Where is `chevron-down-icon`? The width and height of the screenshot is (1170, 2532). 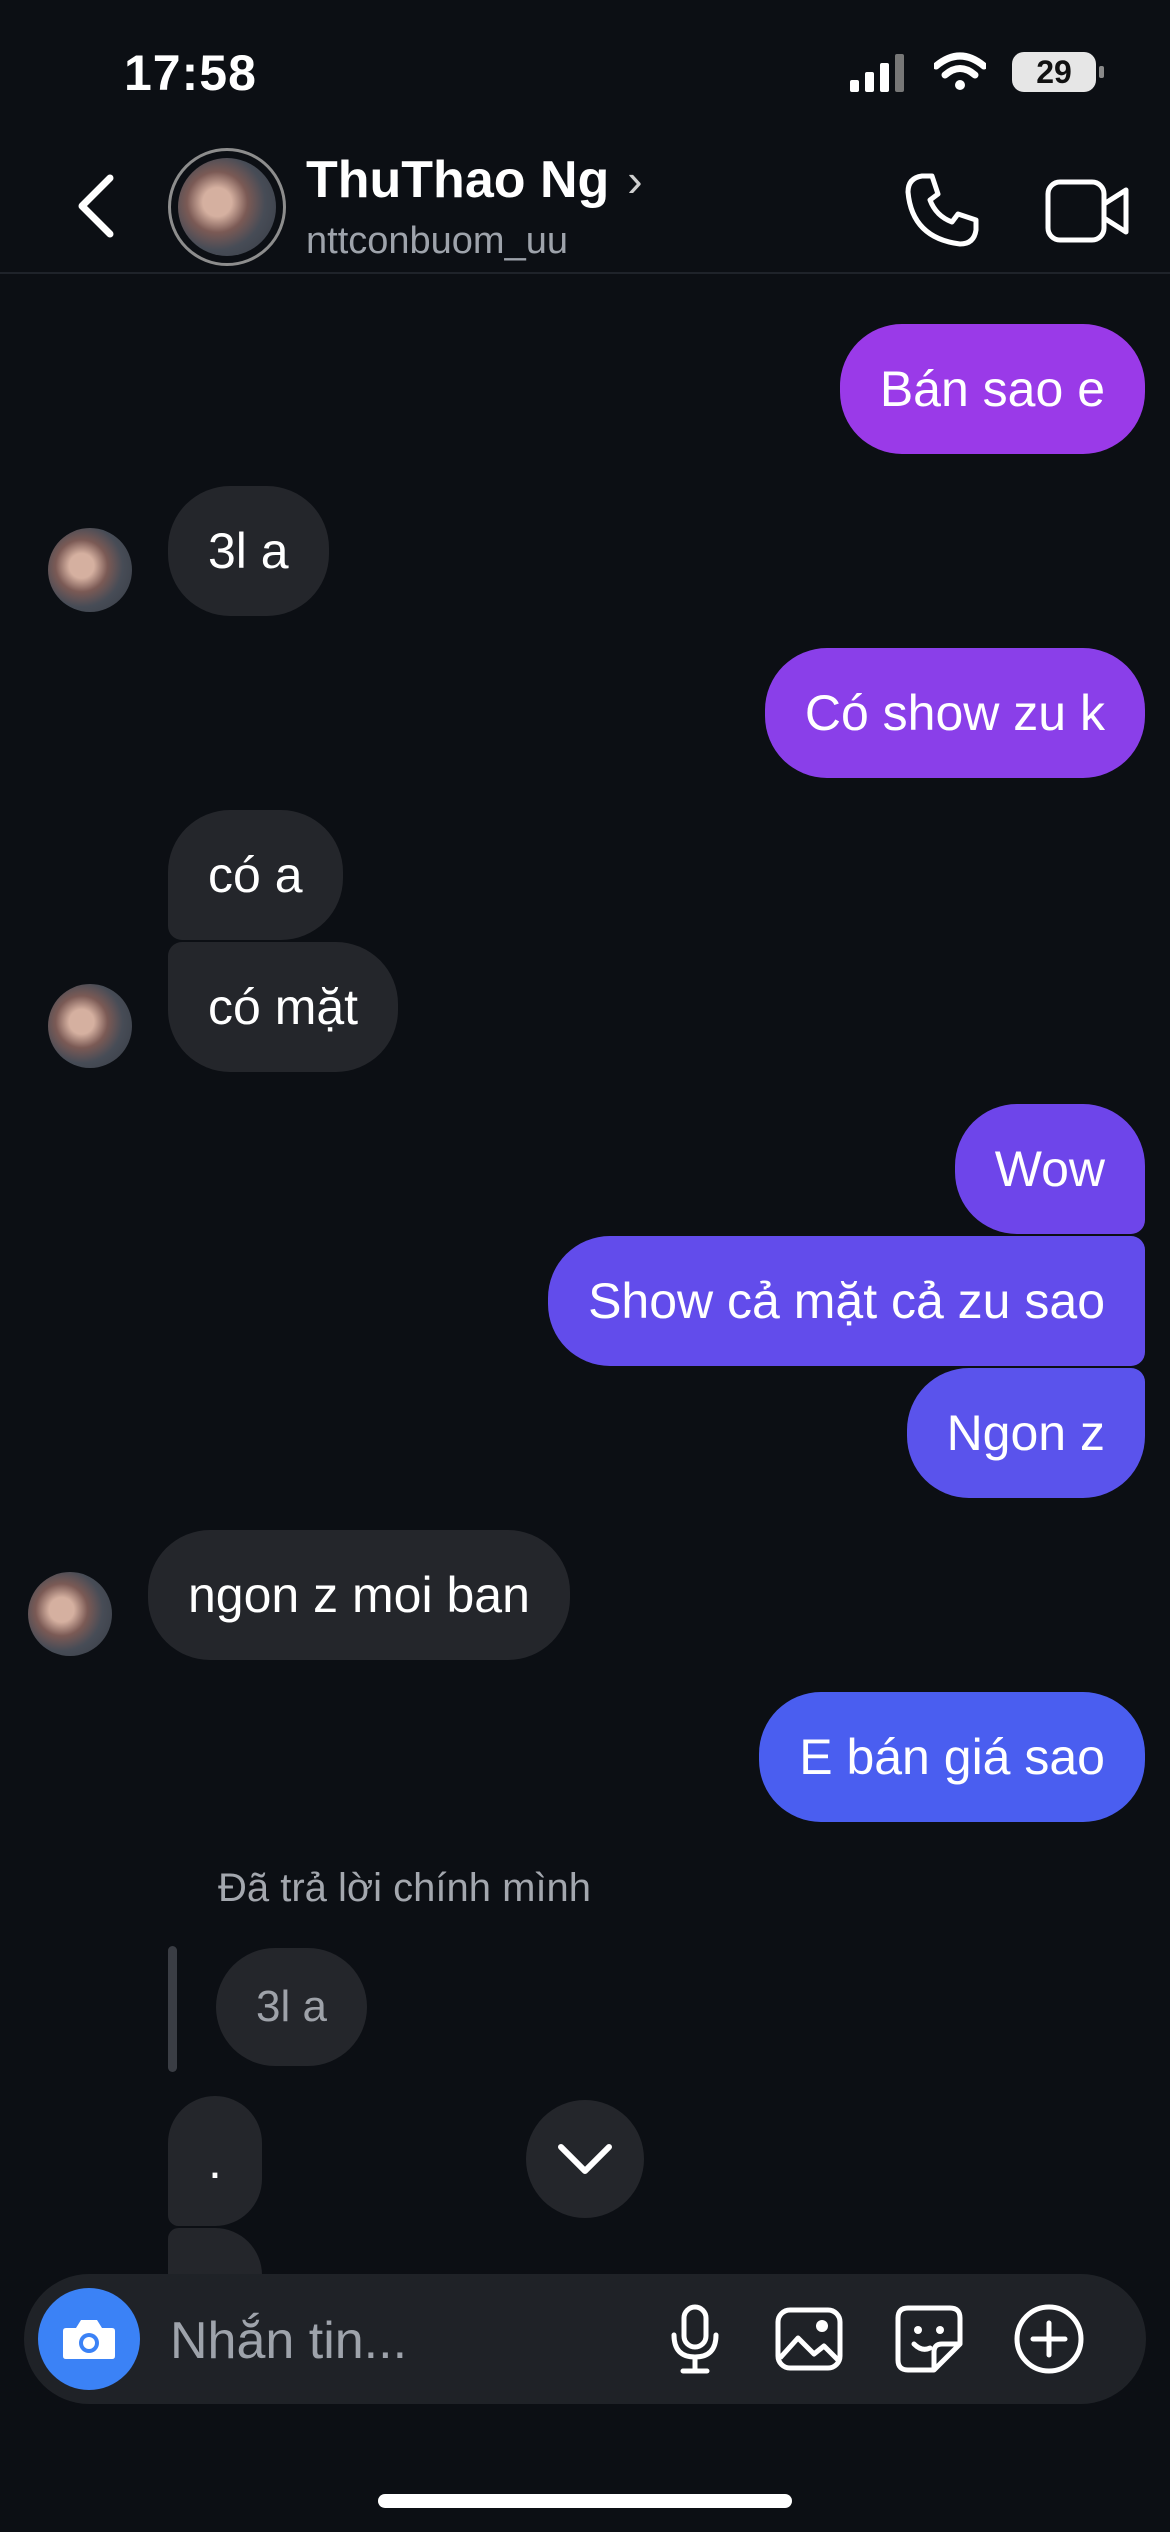
chevron-down-icon is located at coordinates (585, 2159).